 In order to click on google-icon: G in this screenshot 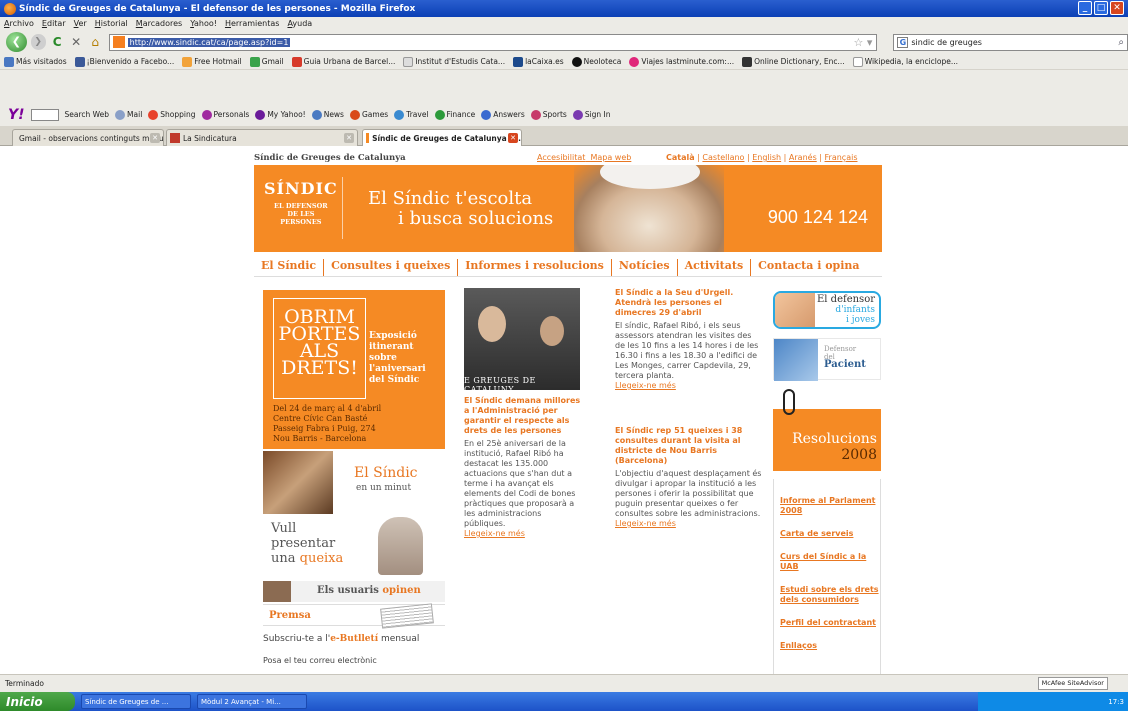, I will do `click(903, 42)`.